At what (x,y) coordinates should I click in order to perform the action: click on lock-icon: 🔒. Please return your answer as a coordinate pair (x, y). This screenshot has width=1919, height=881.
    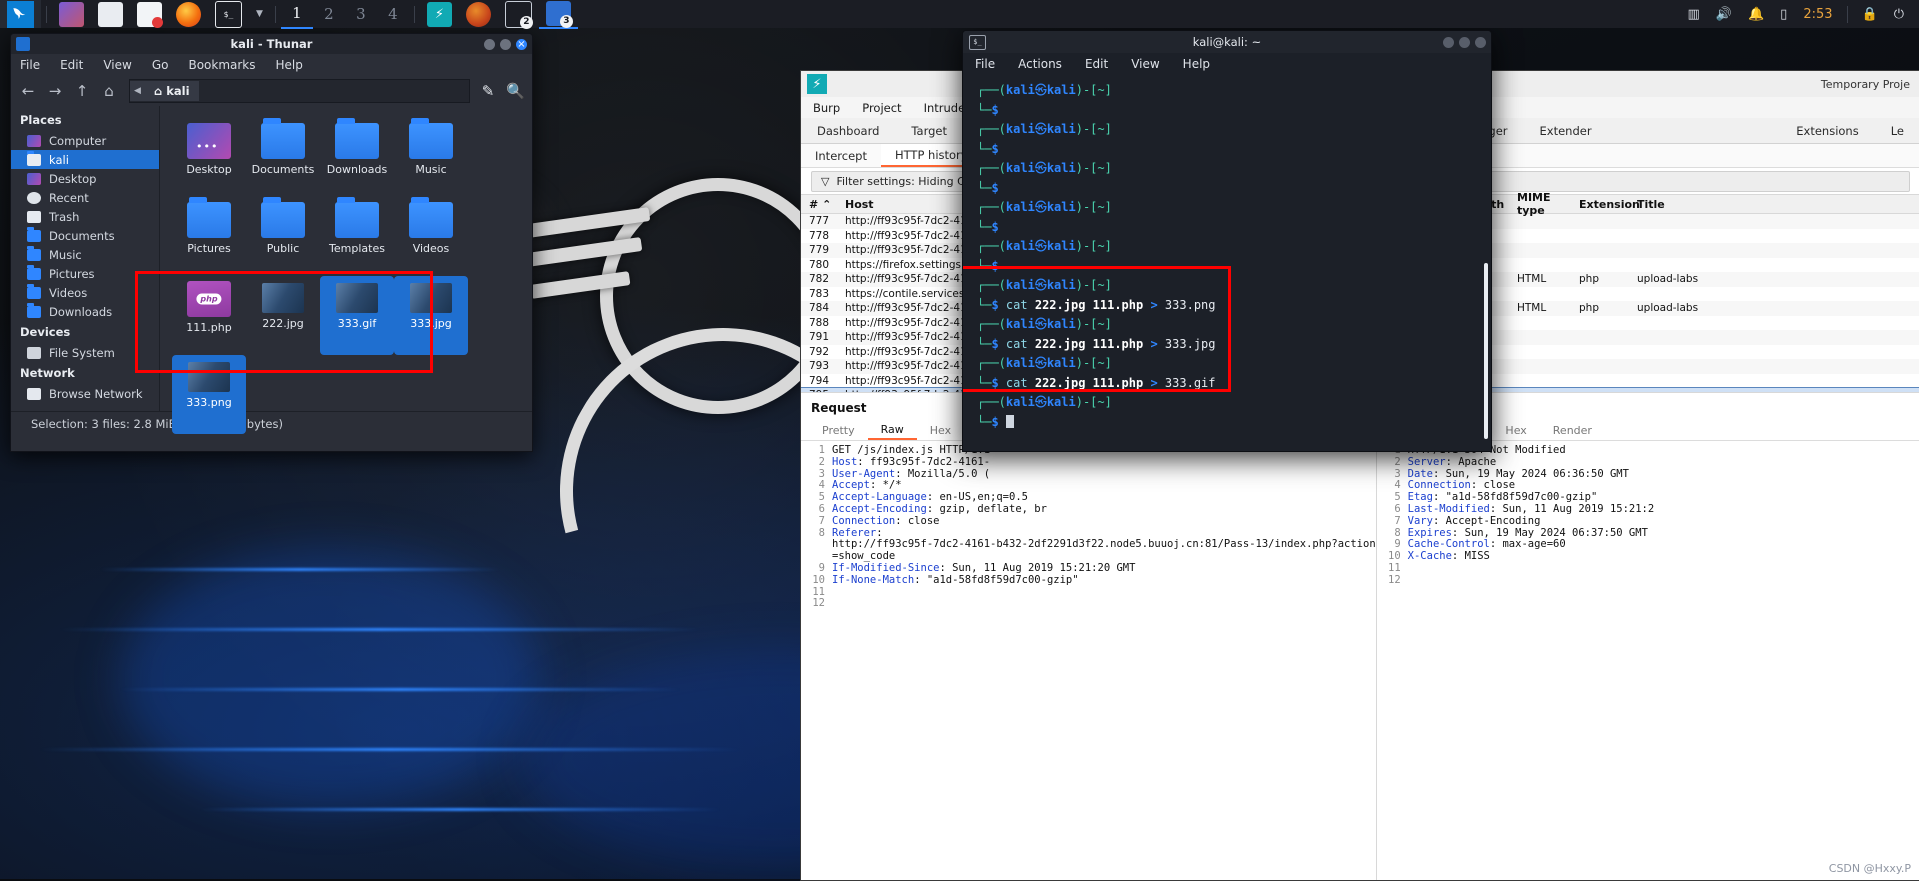
    Looking at the image, I should click on (1870, 14).